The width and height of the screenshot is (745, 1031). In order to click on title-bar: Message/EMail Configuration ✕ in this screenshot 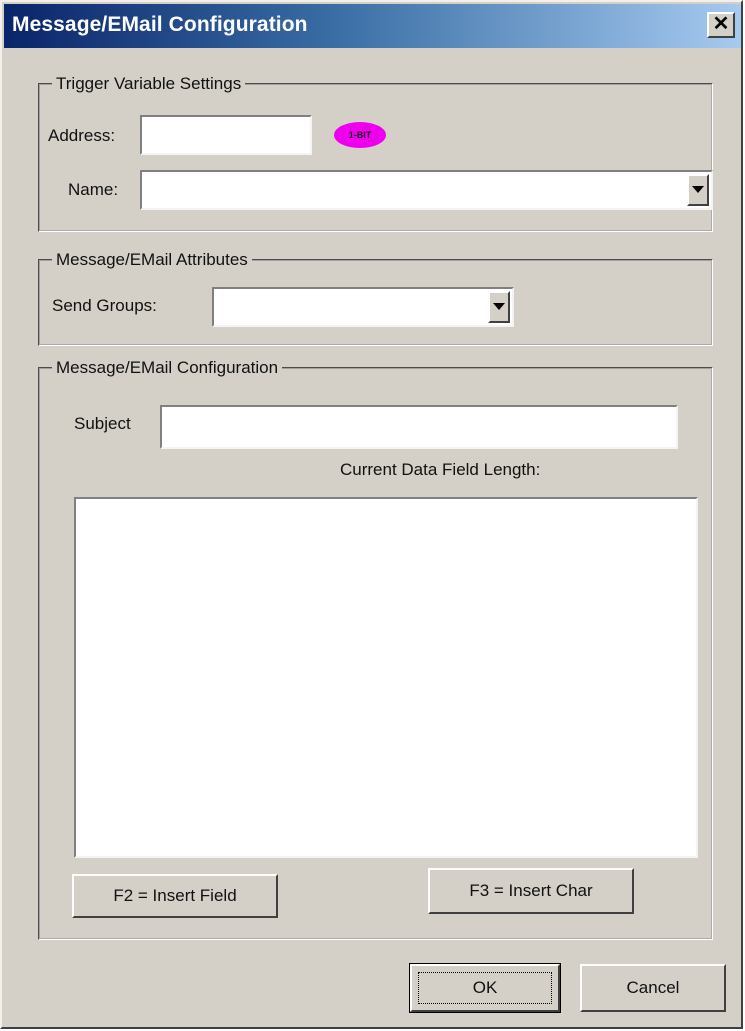, I will do `click(372, 26)`.